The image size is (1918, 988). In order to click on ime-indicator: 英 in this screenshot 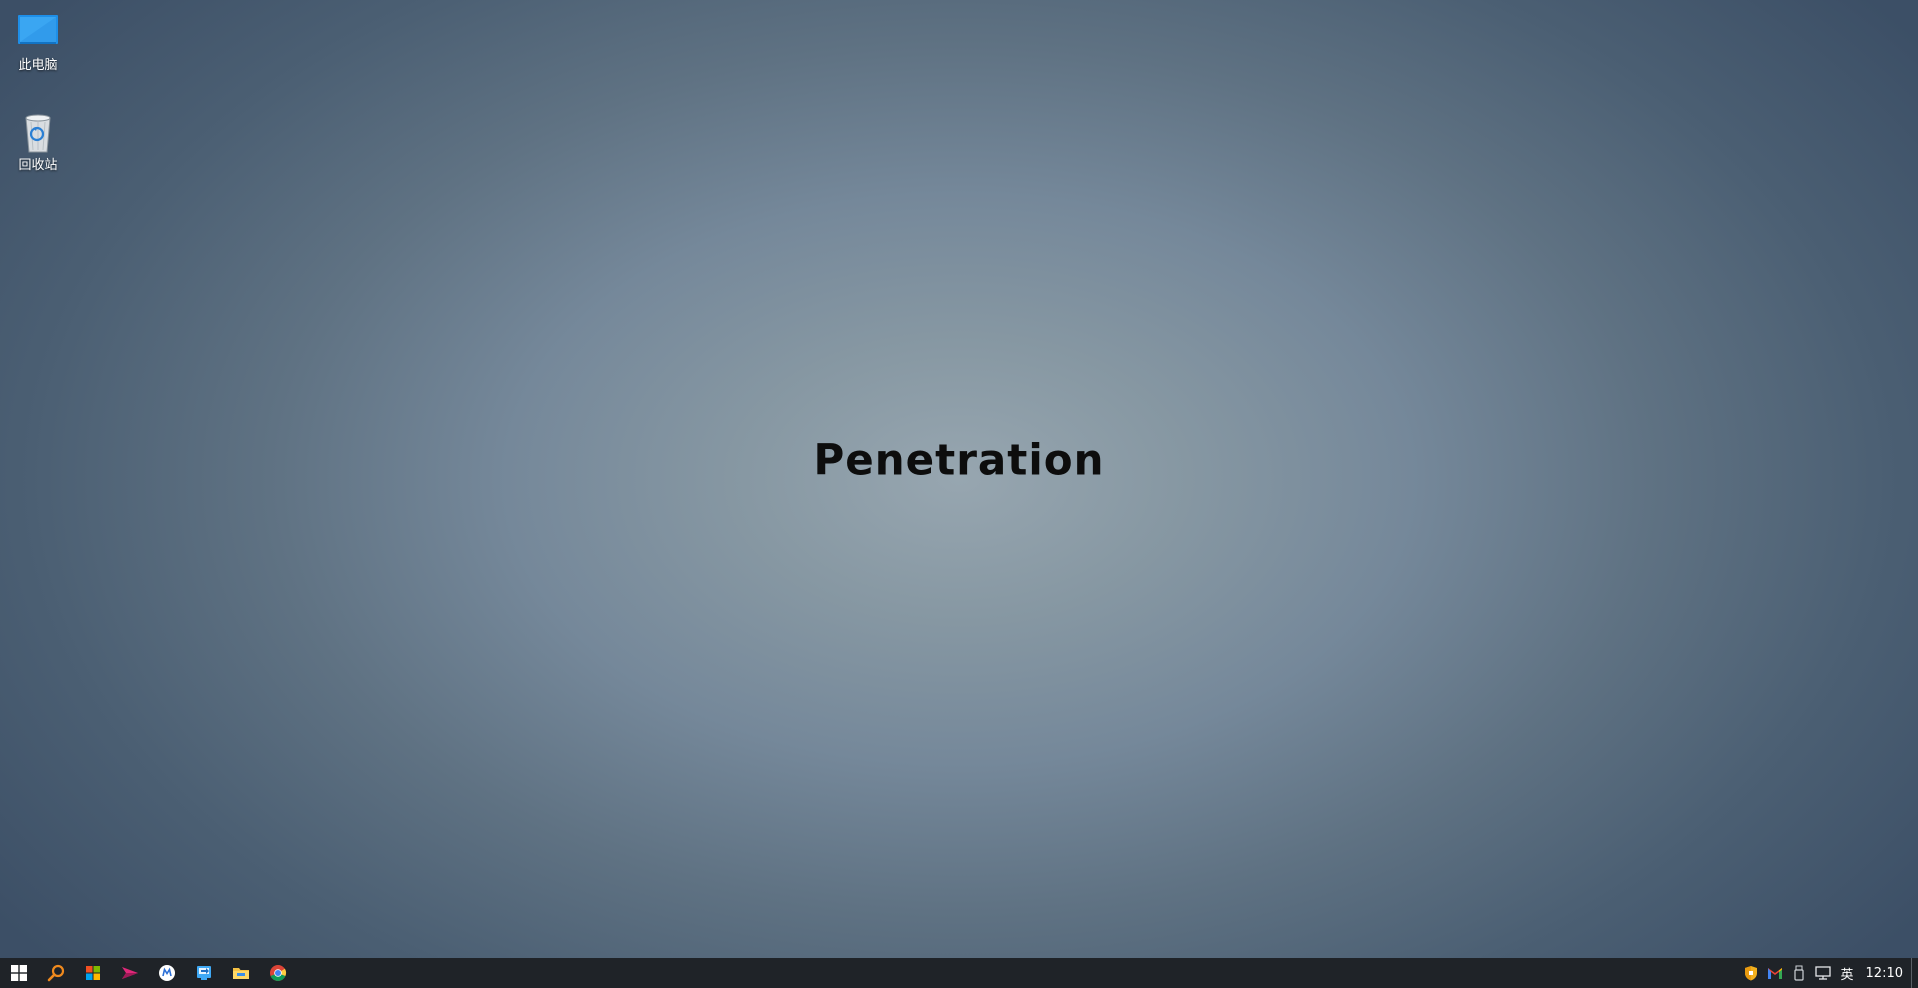, I will do `click(1847, 973)`.